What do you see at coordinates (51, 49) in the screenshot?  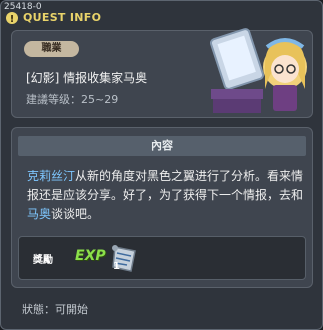 I see `job-badge: 職業` at bounding box center [51, 49].